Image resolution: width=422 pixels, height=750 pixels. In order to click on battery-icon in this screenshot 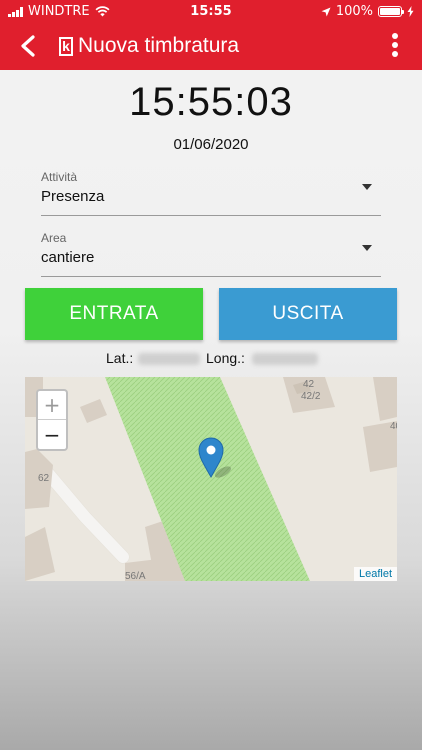, I will do `click(391, 11)`.